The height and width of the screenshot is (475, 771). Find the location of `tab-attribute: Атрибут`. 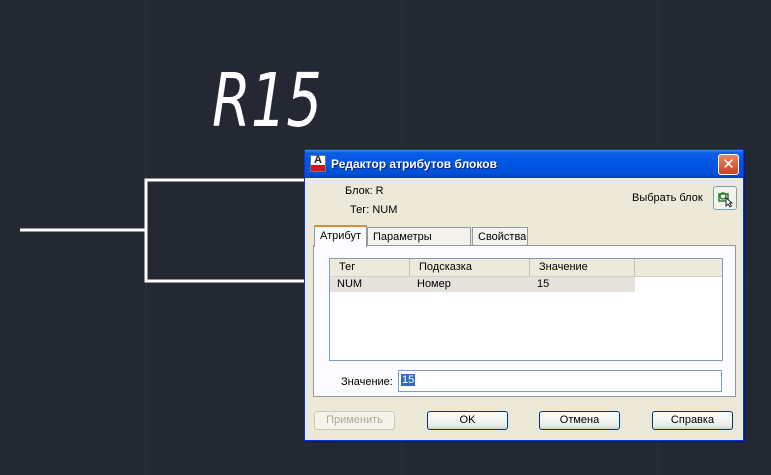

tab-attribute: Атрибут is located at coordinates (340, 236).